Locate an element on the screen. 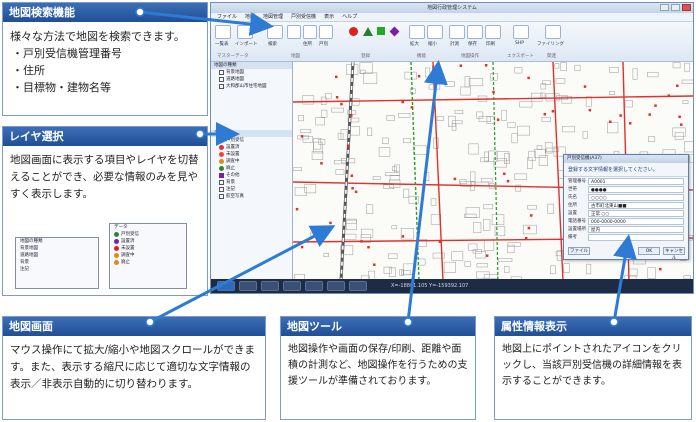  arrow-attributes is located at coordinates (624, 278).